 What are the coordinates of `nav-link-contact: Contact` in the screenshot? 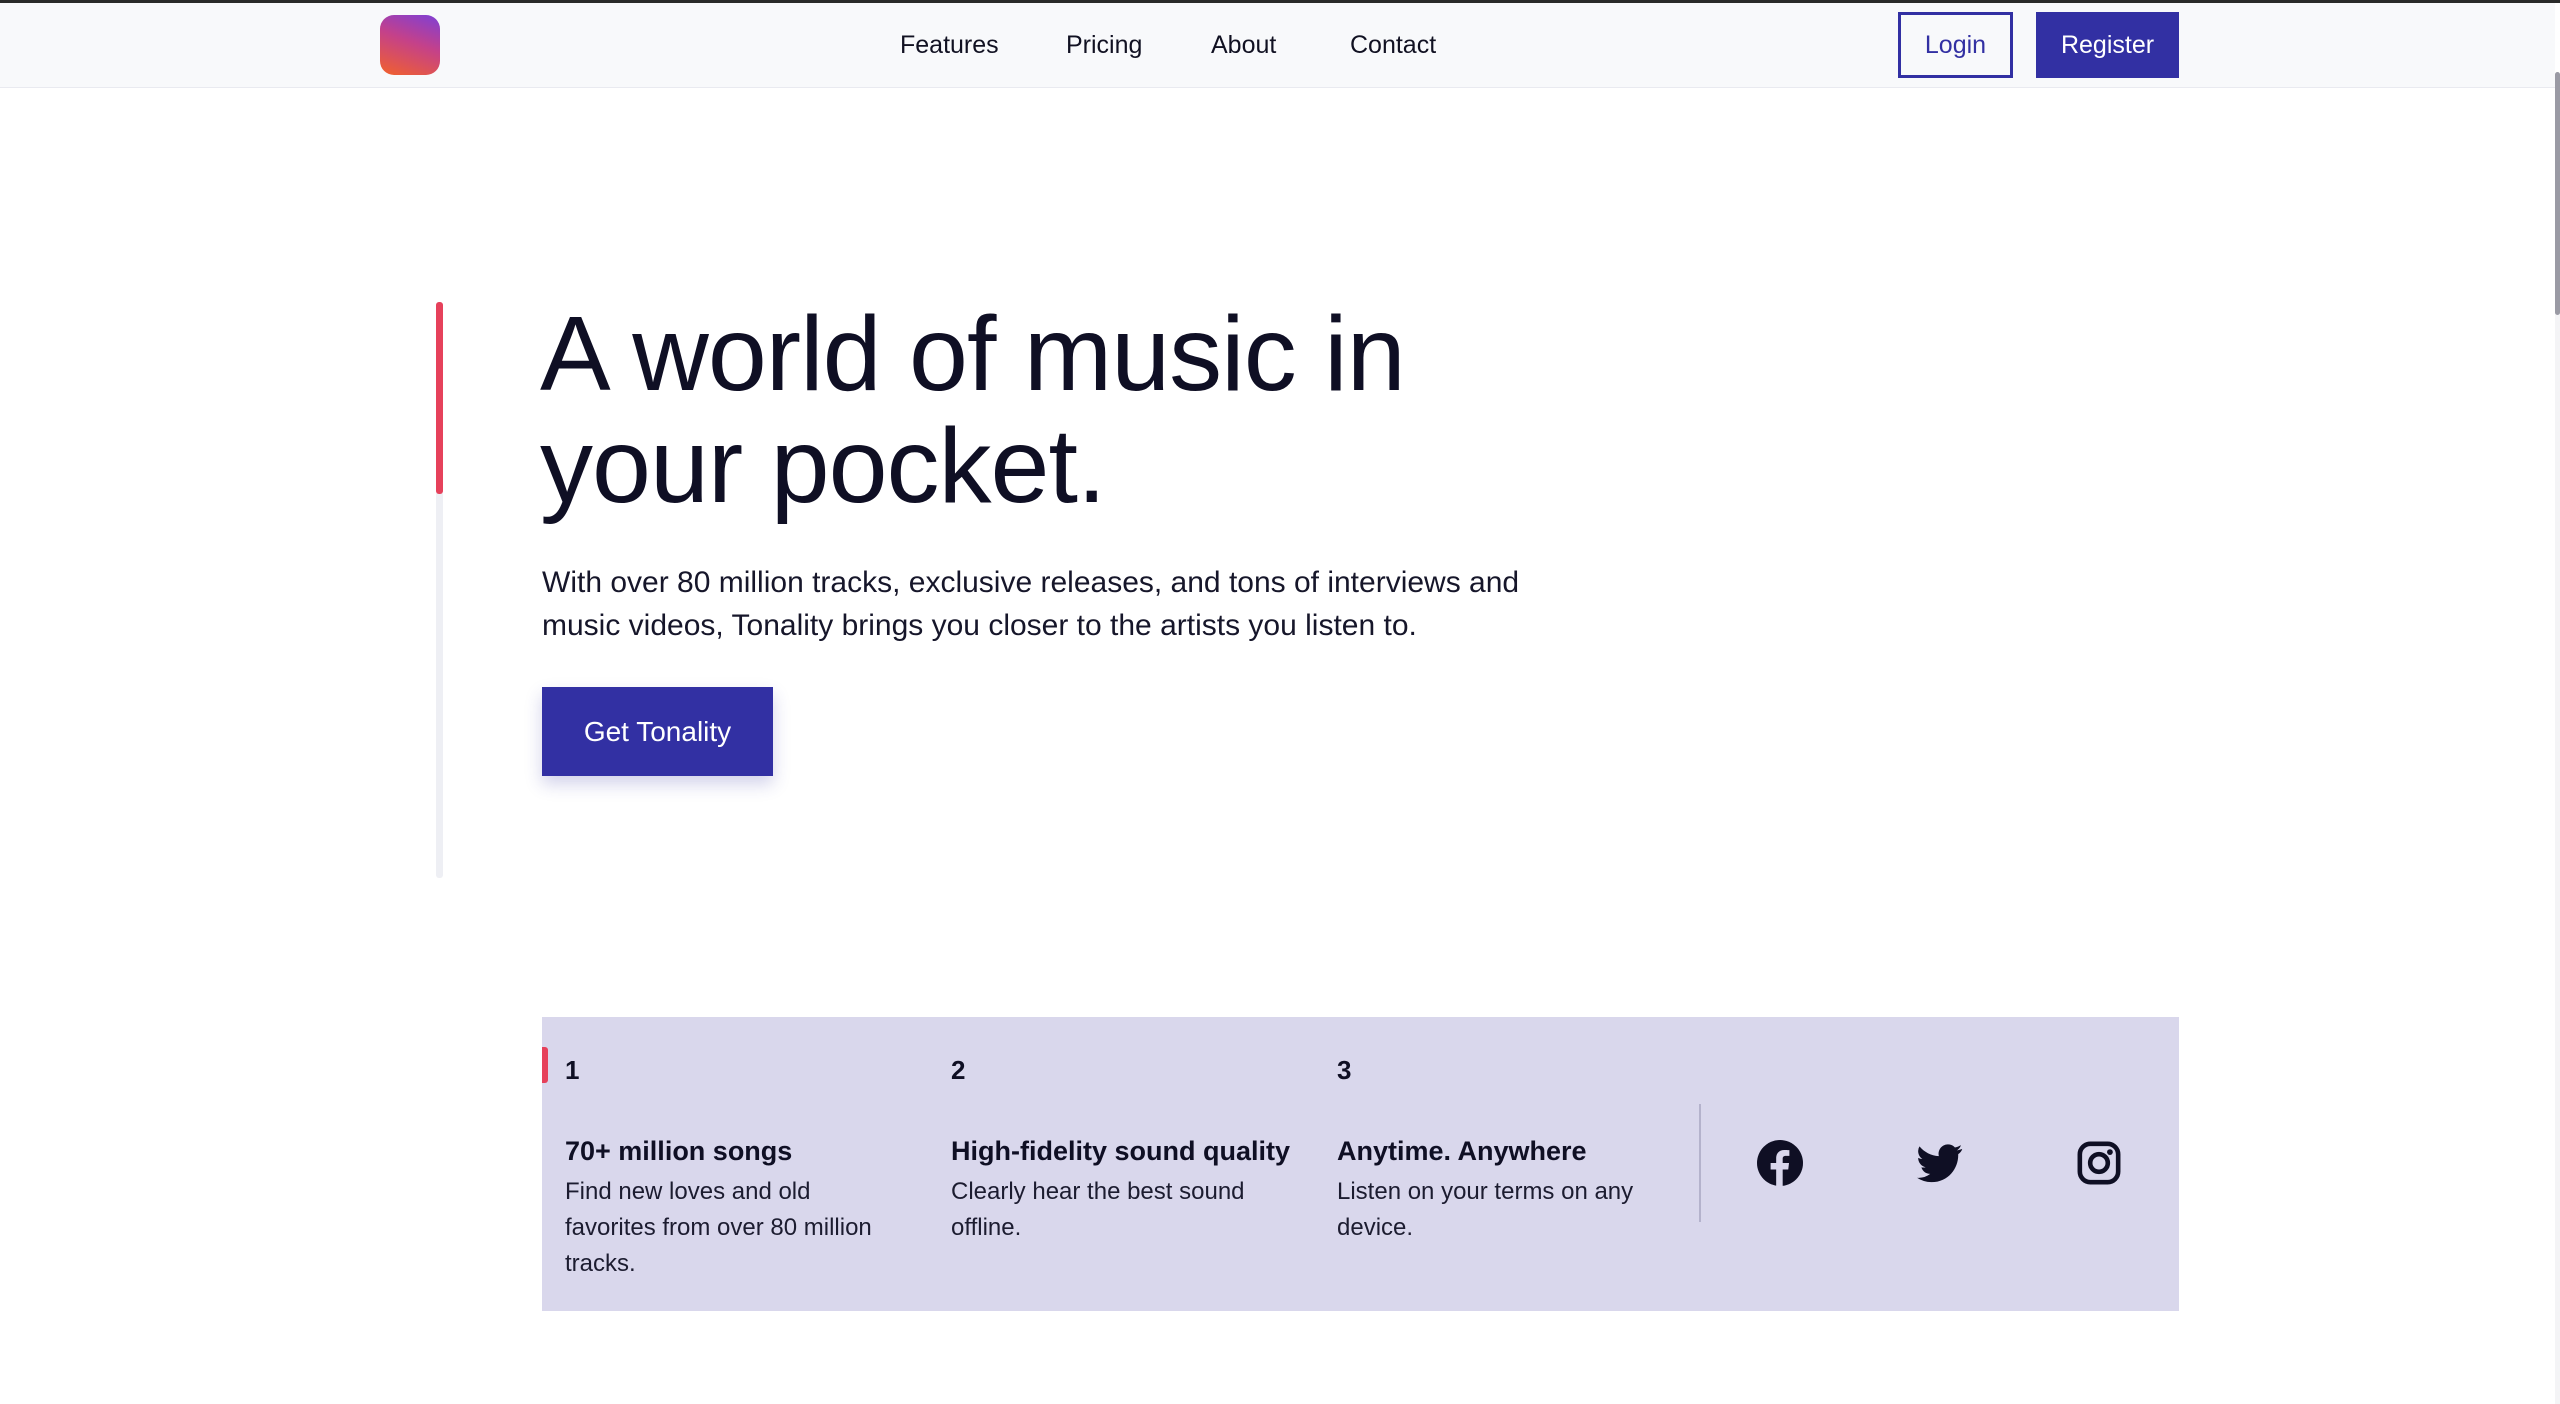 It's located at (1393, 45).